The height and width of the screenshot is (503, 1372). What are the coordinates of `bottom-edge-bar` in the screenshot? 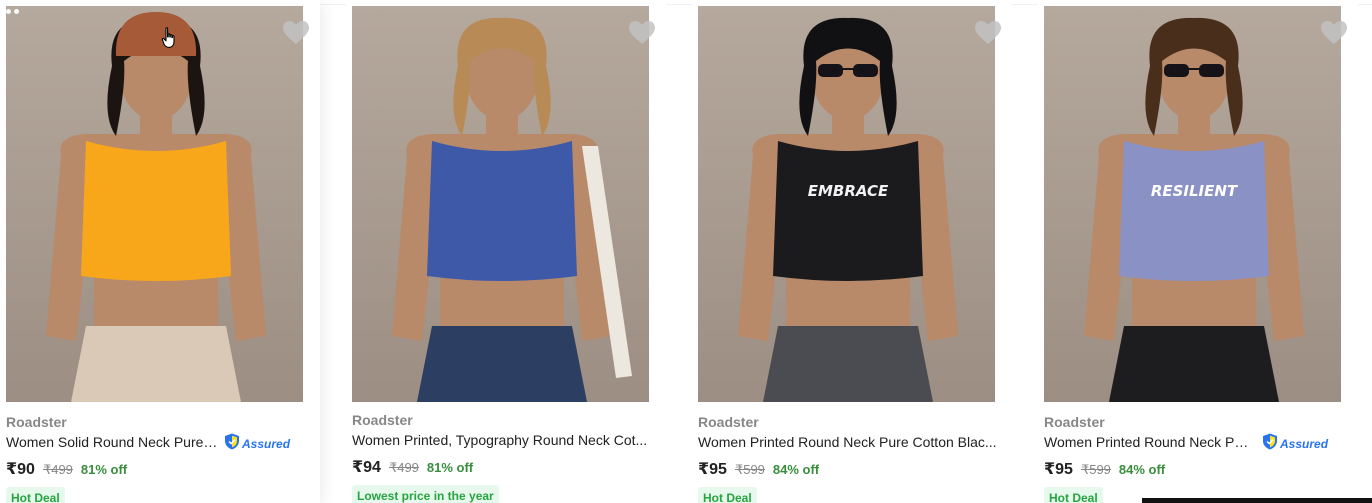 It's located at (1257, 500).